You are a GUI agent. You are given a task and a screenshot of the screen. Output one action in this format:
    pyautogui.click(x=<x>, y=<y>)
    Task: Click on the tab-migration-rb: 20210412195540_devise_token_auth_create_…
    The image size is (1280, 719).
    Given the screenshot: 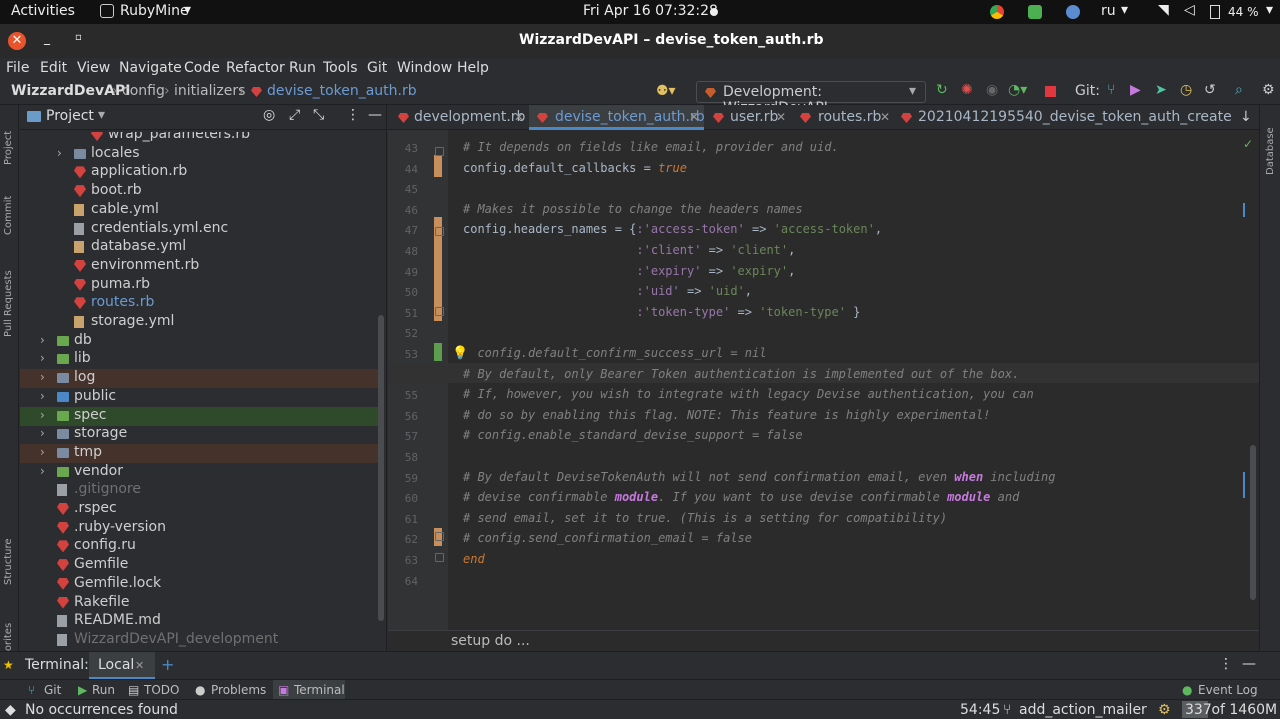 What is the action you would take?
    pyautogui.click(x=1063, y=117)
    